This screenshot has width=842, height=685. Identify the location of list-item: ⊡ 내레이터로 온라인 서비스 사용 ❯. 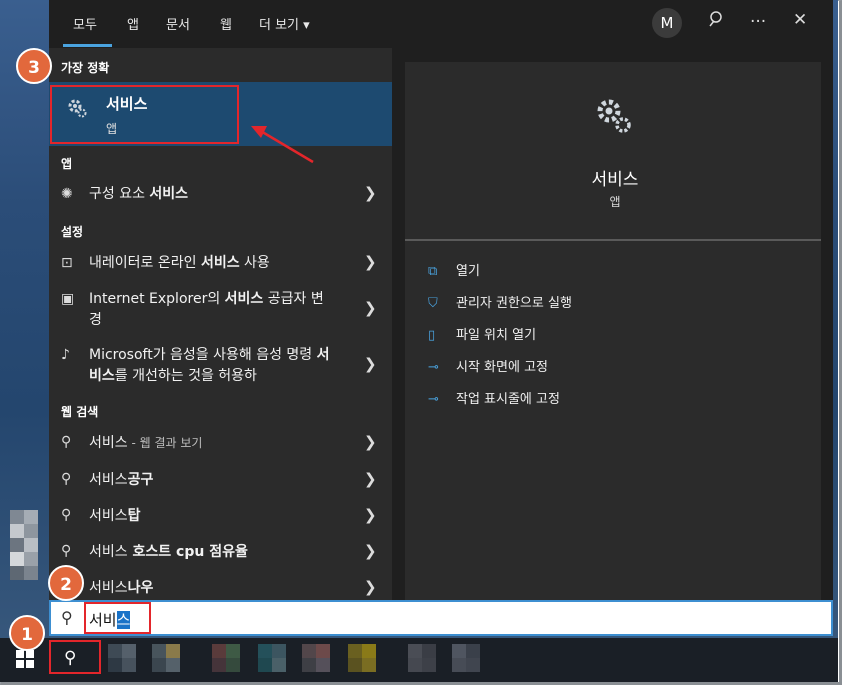
(220, 265).